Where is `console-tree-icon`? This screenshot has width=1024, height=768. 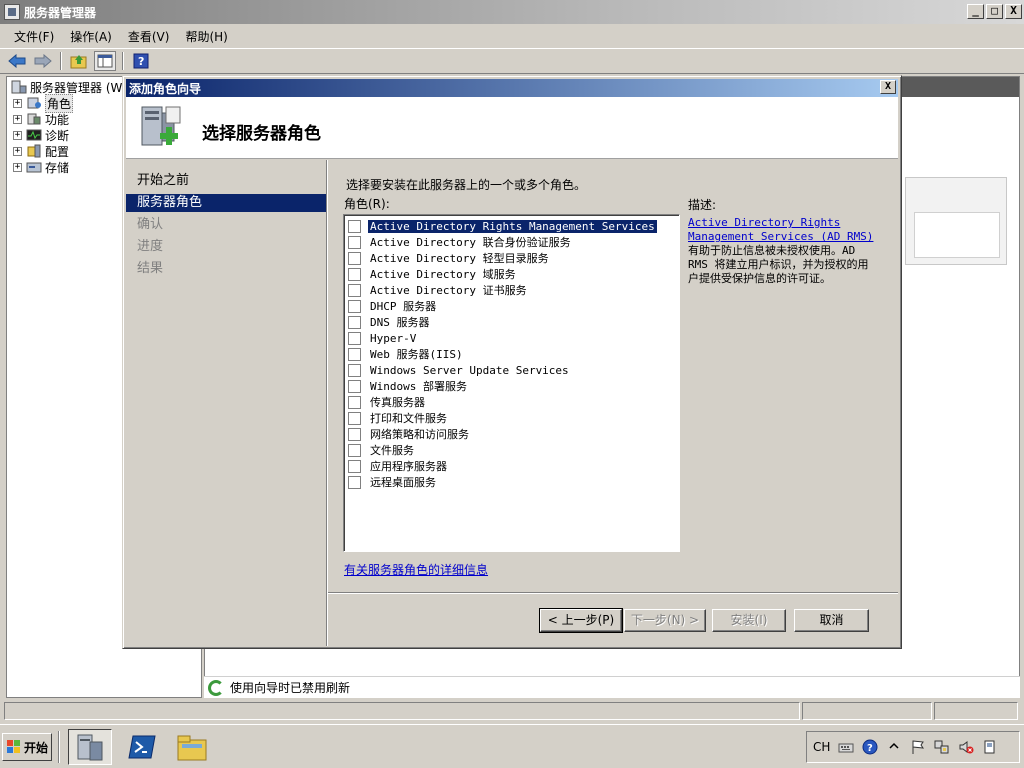 console-tree-icon is located at coordinates (105, 61).